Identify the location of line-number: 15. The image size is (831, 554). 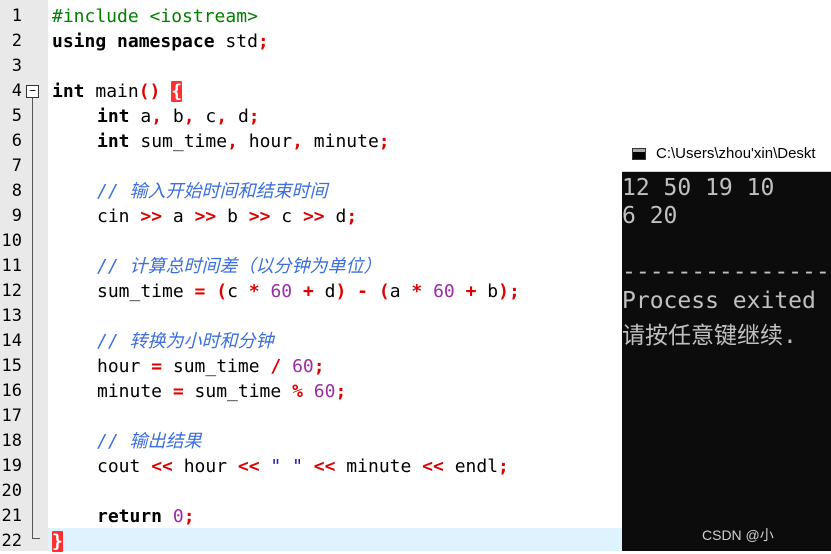
(11, 366).